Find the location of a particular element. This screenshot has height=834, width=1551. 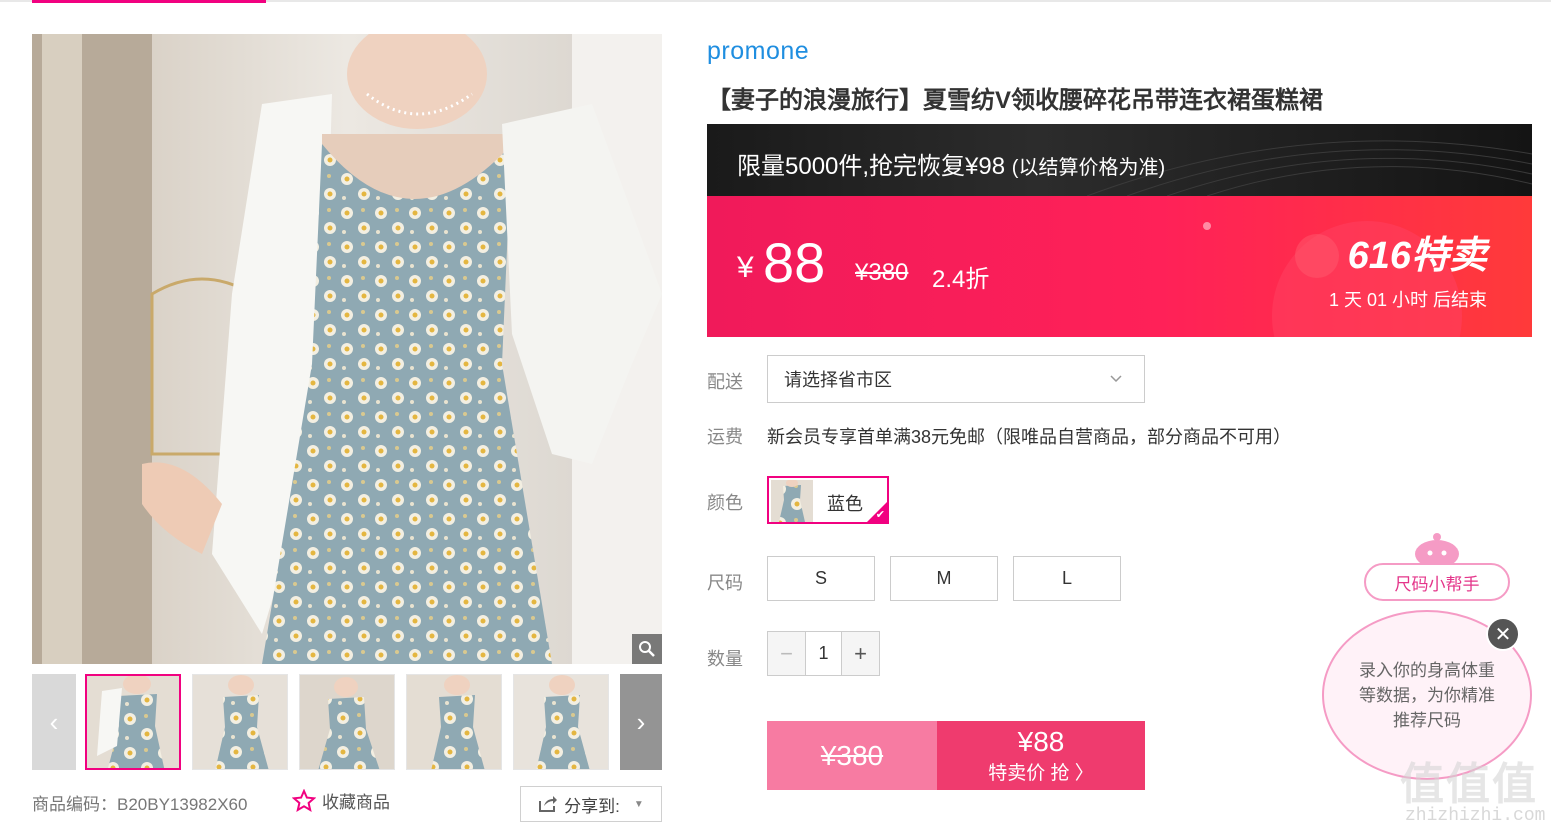

product-title: 【妻子的浪漫旅行】夏雪纺V领收腰碎花吊带连衣裙蛋糕裙 is located at coordinates (1015, 100).